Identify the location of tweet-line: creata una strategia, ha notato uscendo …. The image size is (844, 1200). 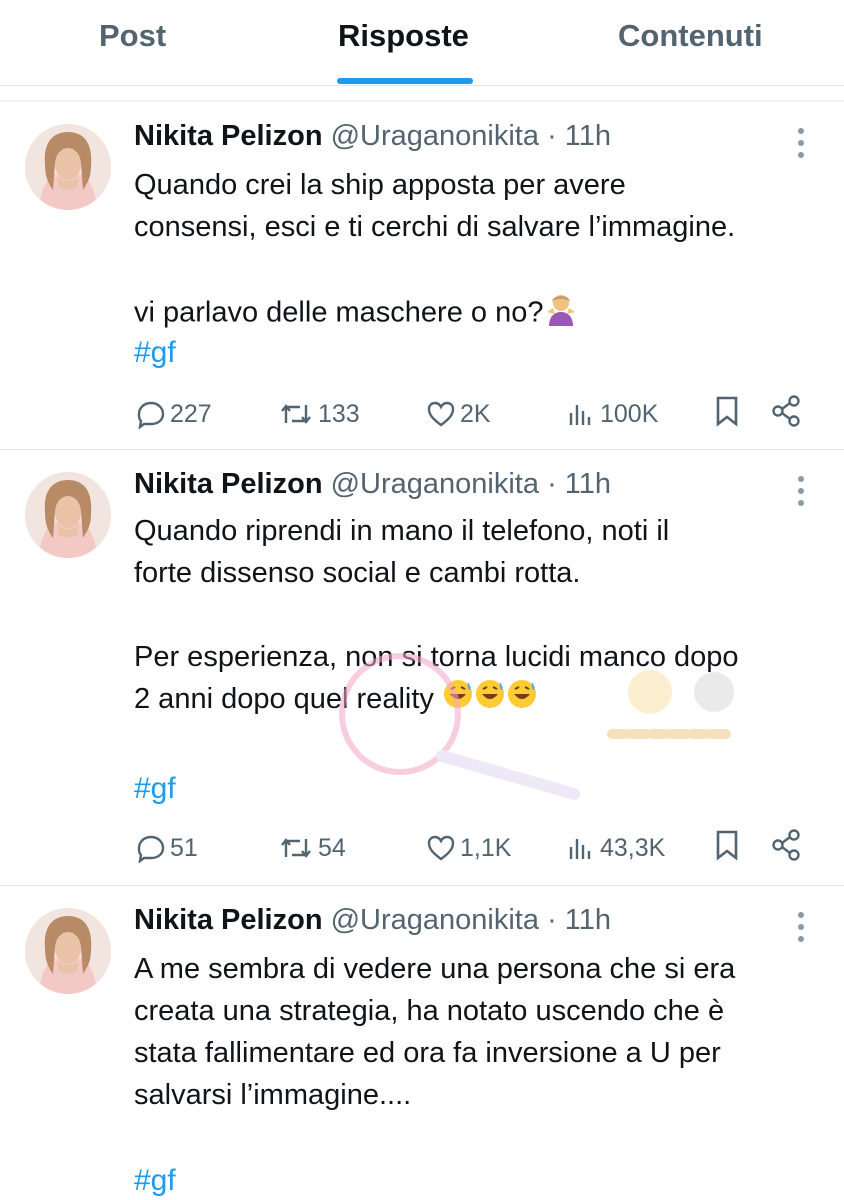
(429, 1011).